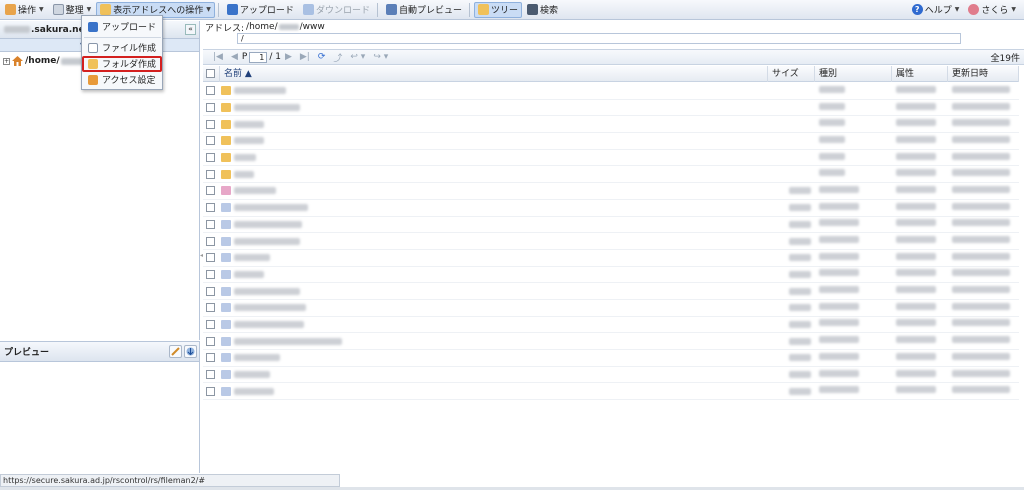  What do you see at coordinates (336, 10) in the screenshot?
I see `download-button: ダウンロード` at bounding box center [336, 10].